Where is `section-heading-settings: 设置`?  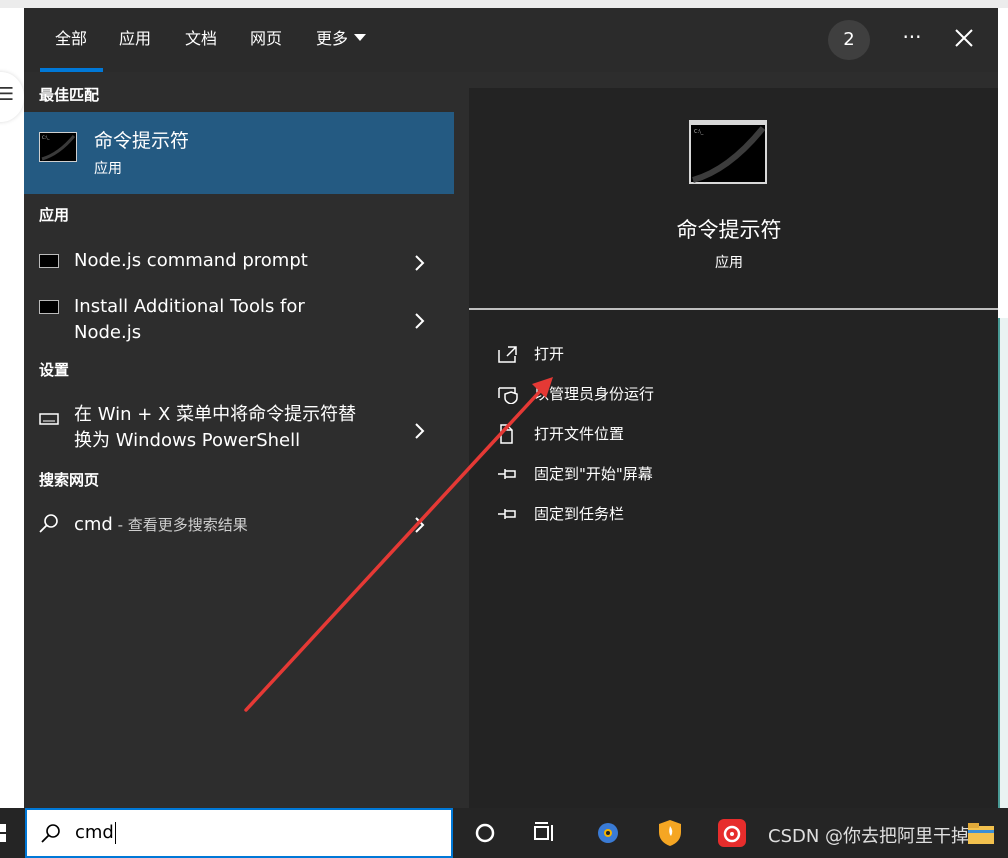
section-heading-settings: 设置 is located at coordinates (54, 370).